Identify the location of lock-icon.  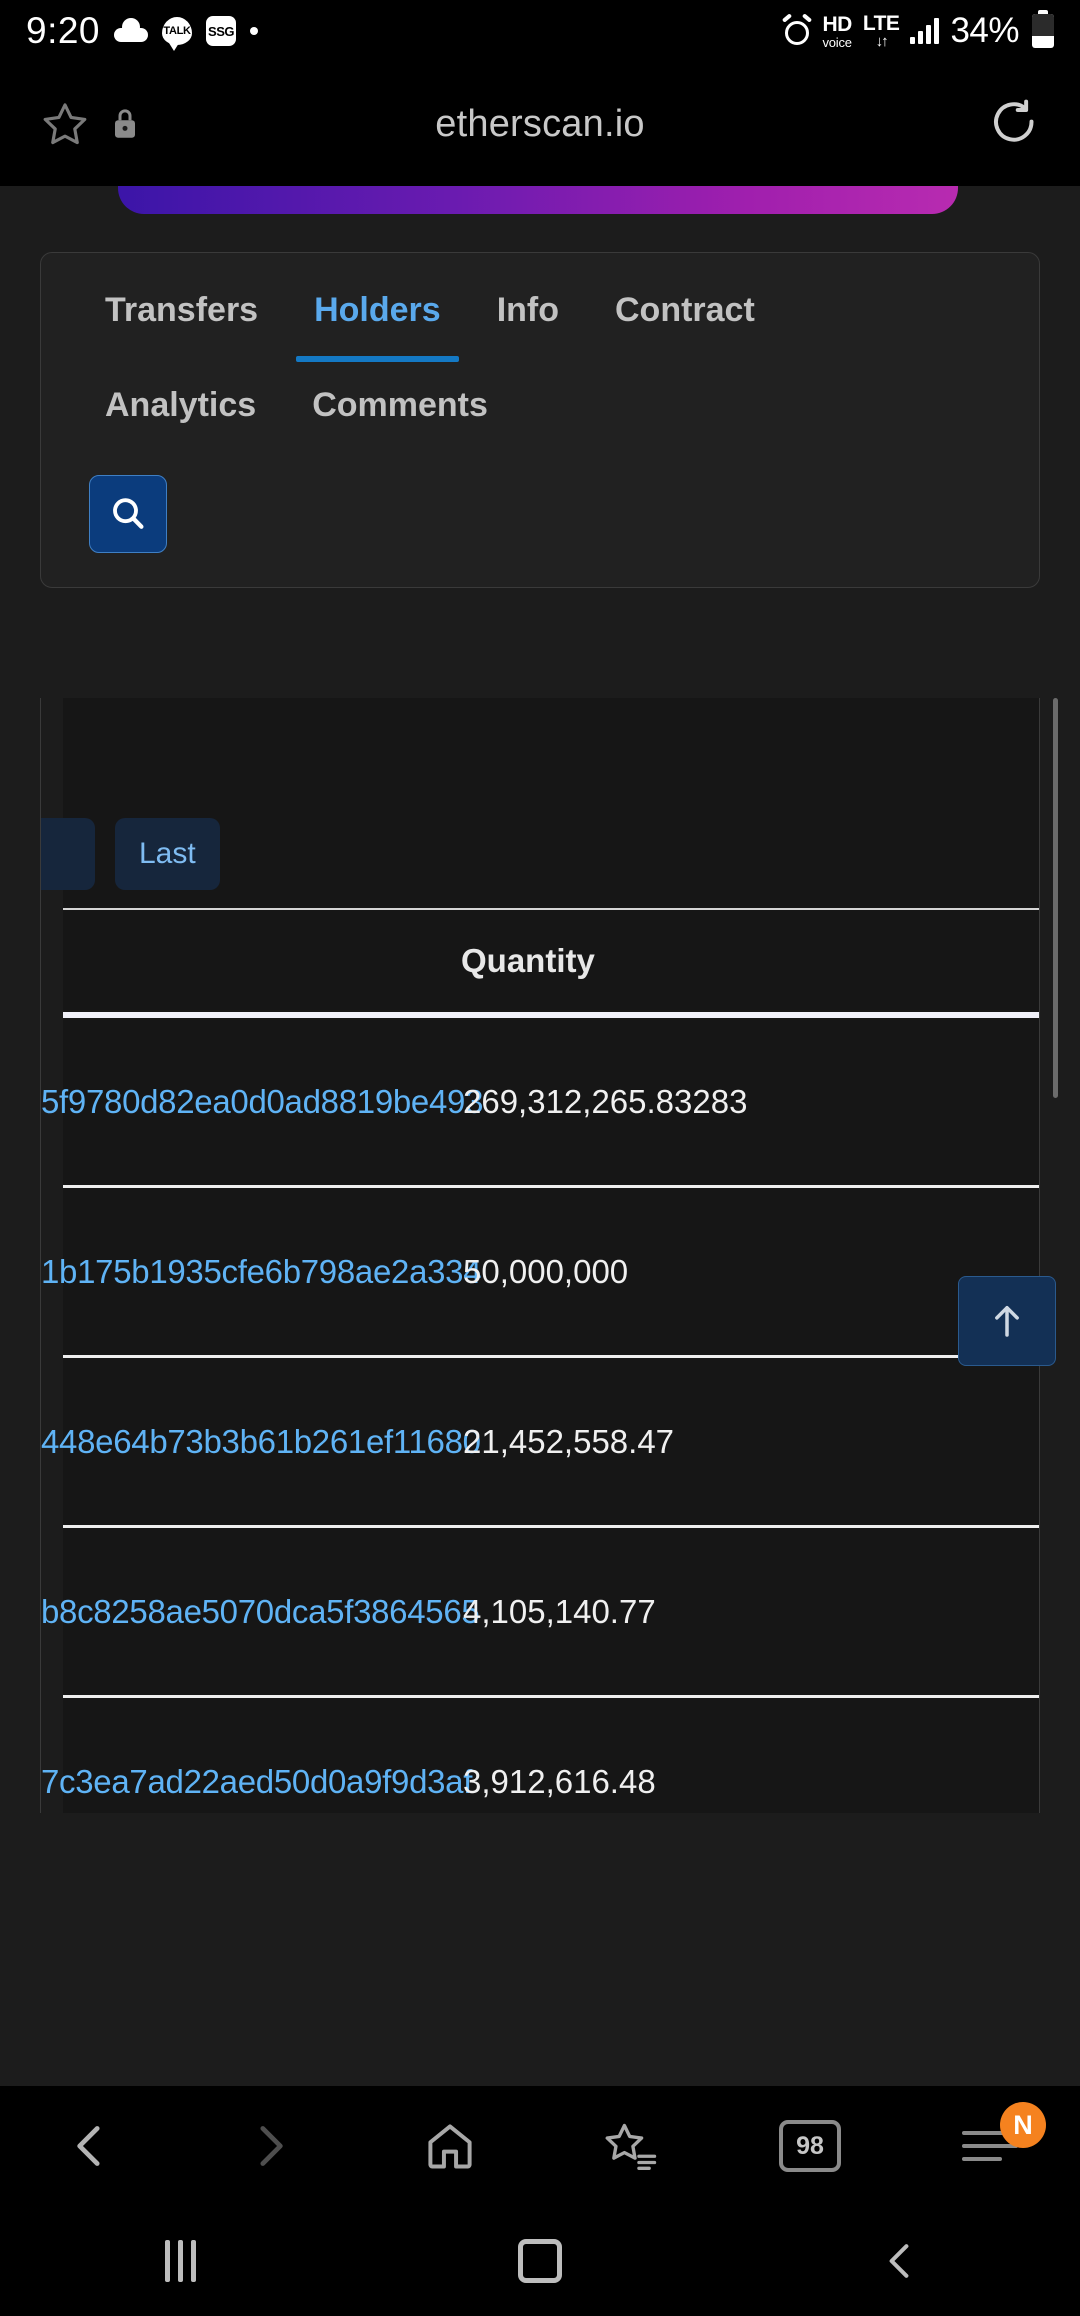
(125, 124).